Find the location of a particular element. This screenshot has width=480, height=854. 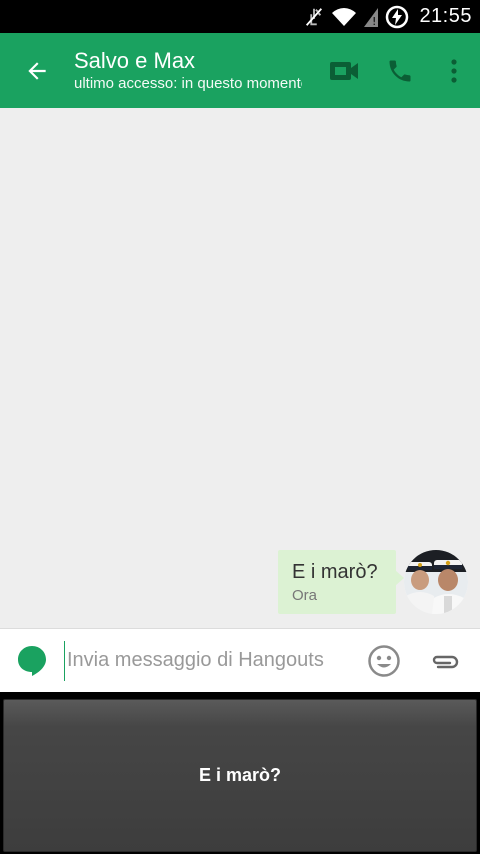

attach-icon is located at coordinates (445, 661).